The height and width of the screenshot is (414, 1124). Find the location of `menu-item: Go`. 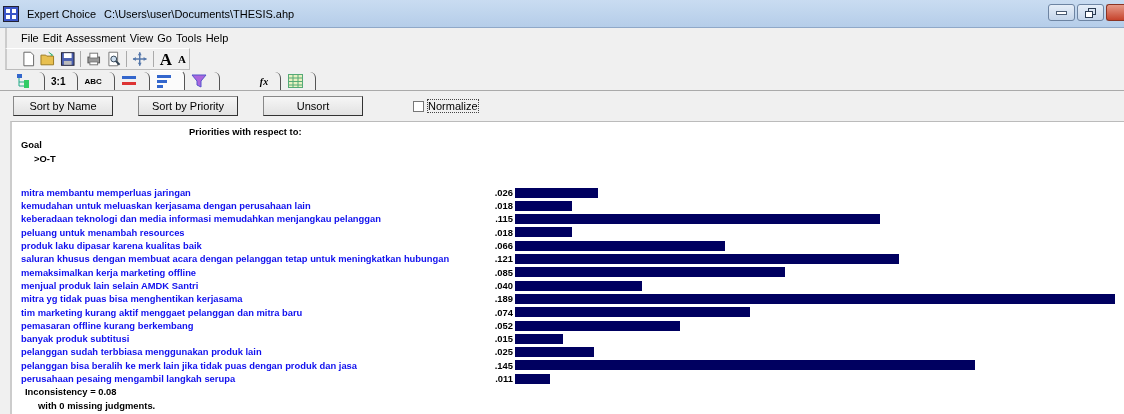

menu-item: Go is located at coordinates (164, 38).